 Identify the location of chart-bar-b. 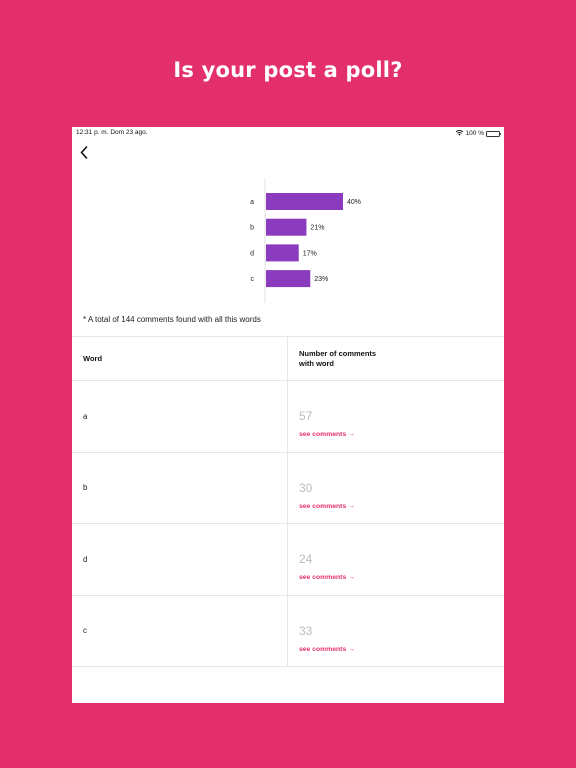
(286, 227).